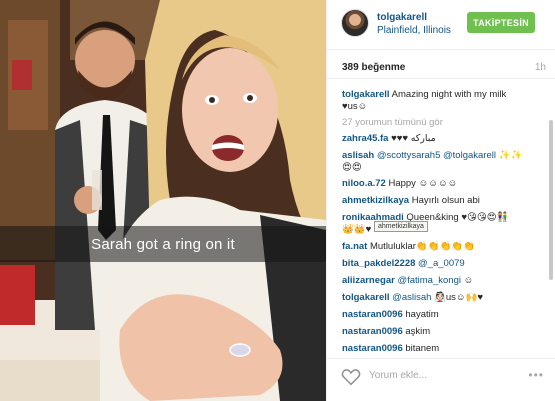 This screenshot has height=401, width=555. Describe the element at coordinates (358, 155) in the screenshot. I see `comment-user: aslisah` at that location.